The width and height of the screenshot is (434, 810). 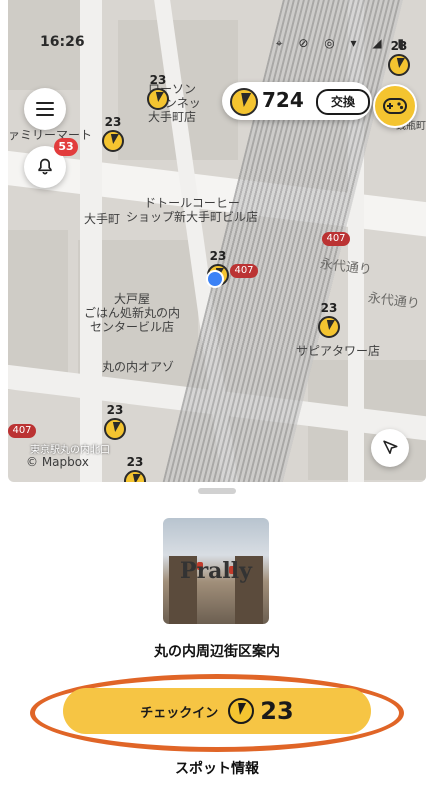 What do you see at coordinates (217, 652) in the screenshot?
I see `spot-title: 丸の内周辺街区案内` at bounding box center [217, 652].